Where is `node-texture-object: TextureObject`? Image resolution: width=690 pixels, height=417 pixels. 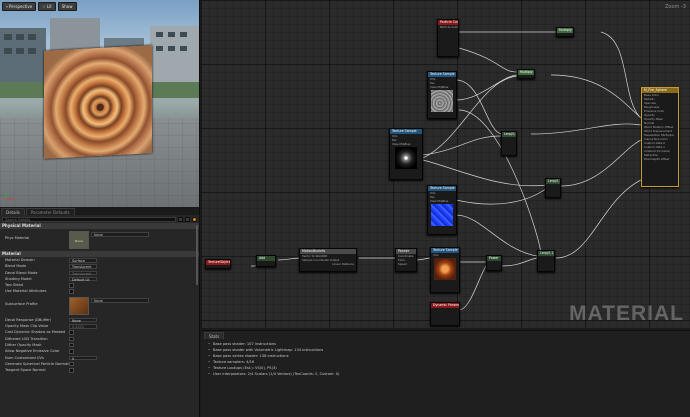
node-texture-object: TextureObject is located at coordinates (218, 264).